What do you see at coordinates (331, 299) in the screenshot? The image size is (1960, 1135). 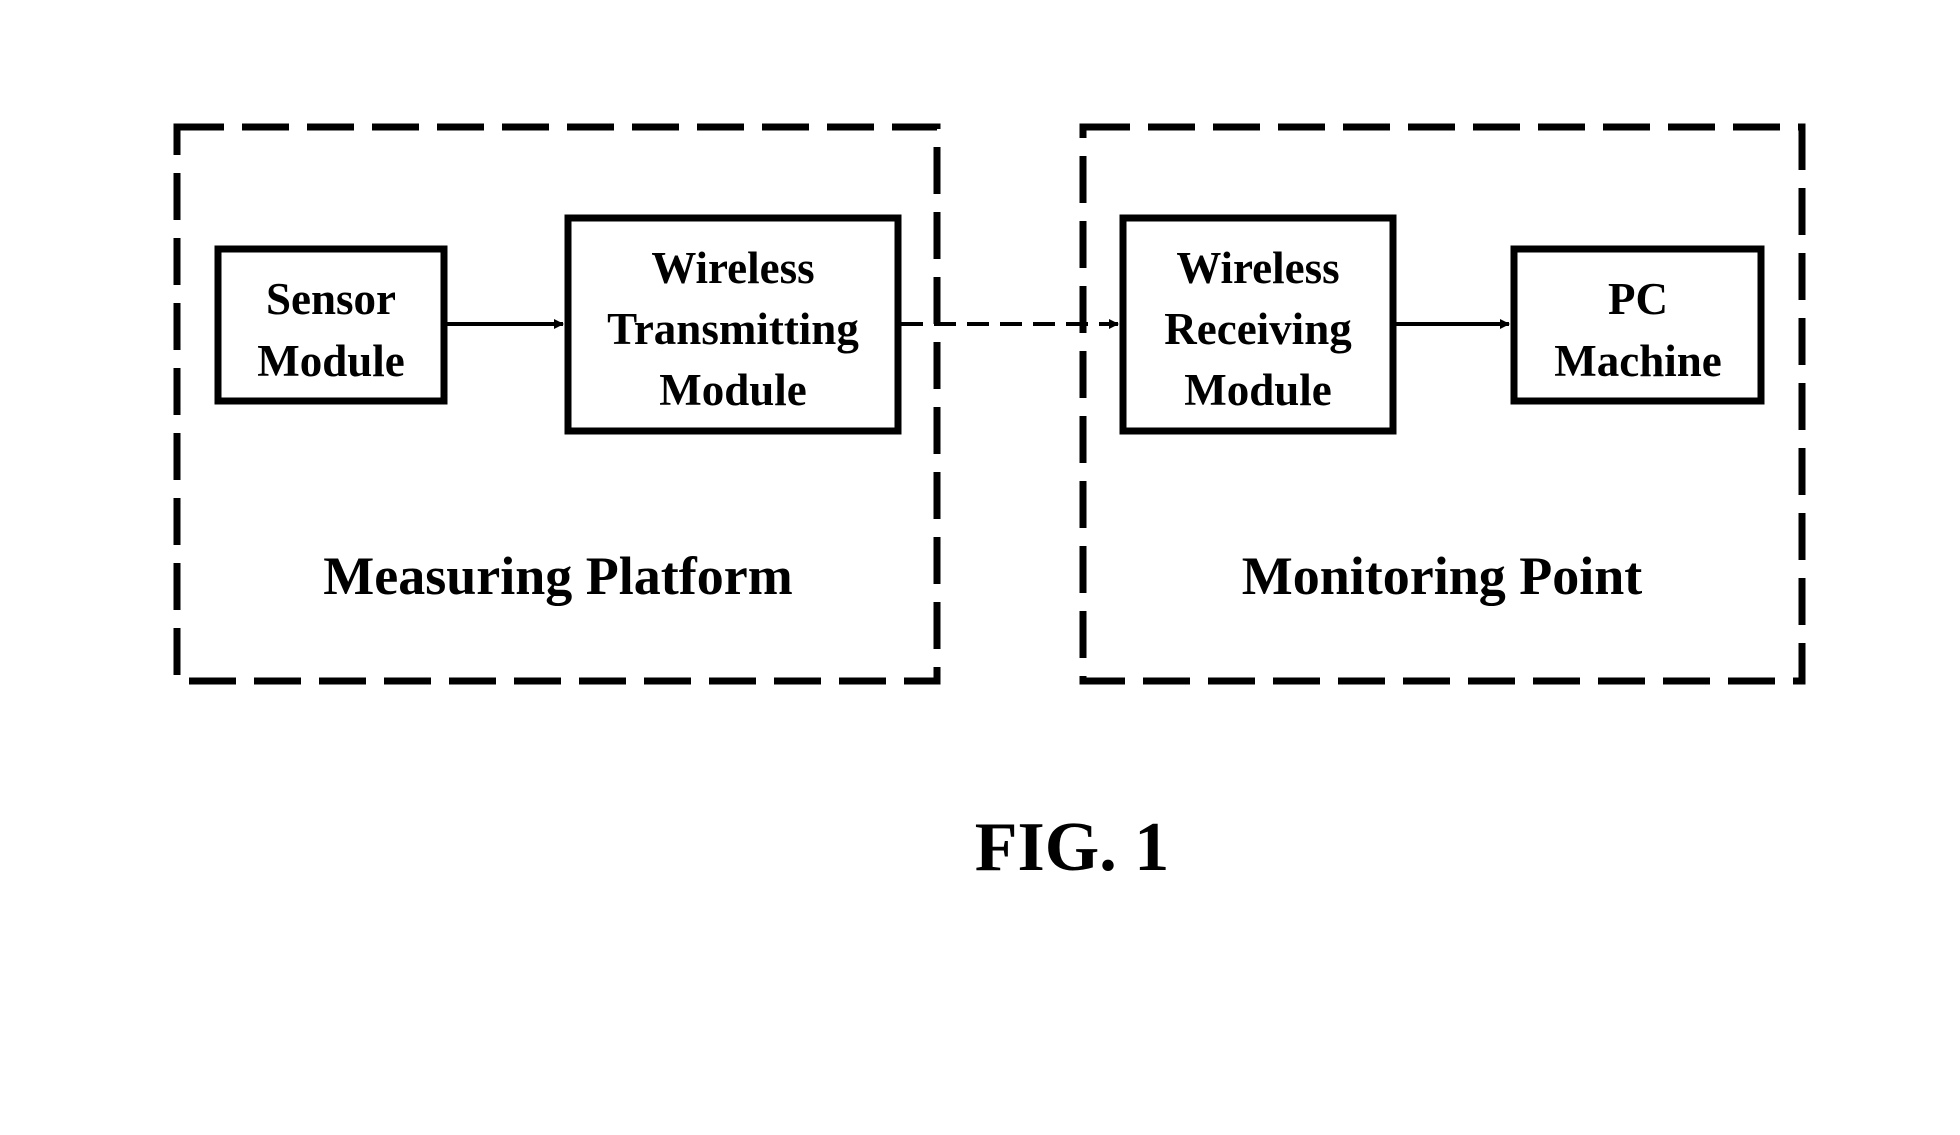 I see `sensor-module-label-line-1: Sensor` at bounding box center [331, 299].